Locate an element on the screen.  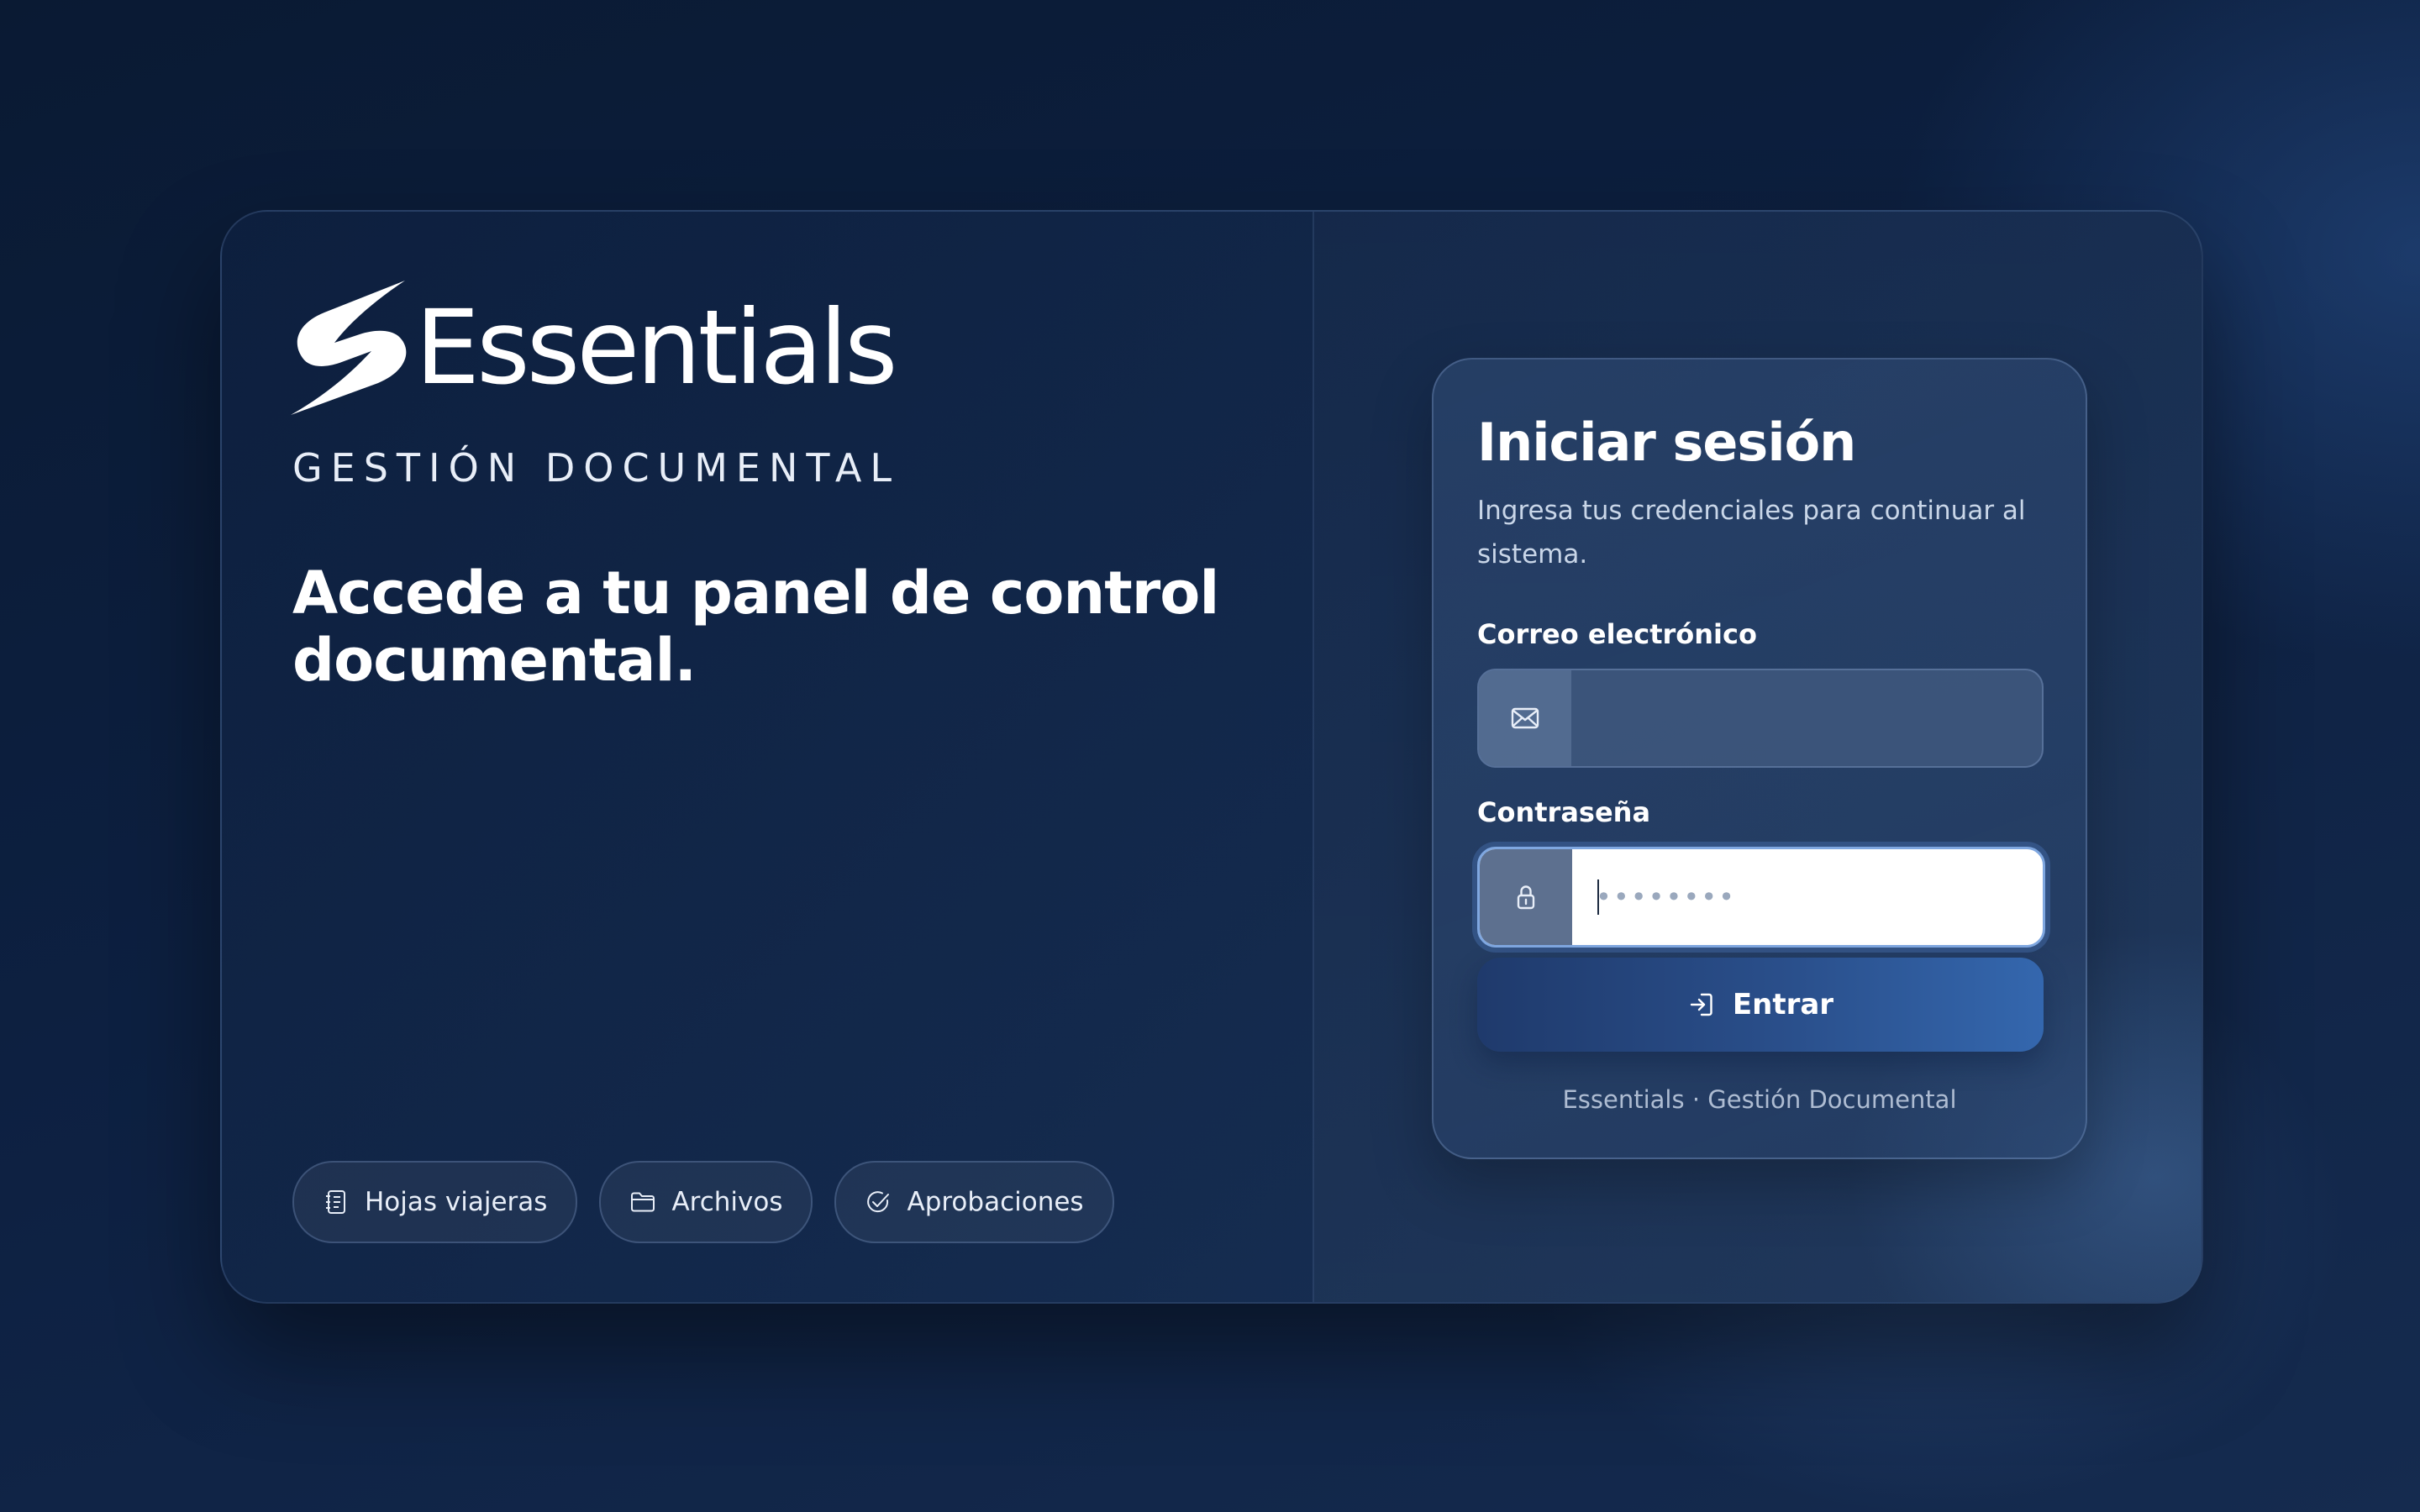
chip-archivos: Archivos is located at coordinates (706, 1202).